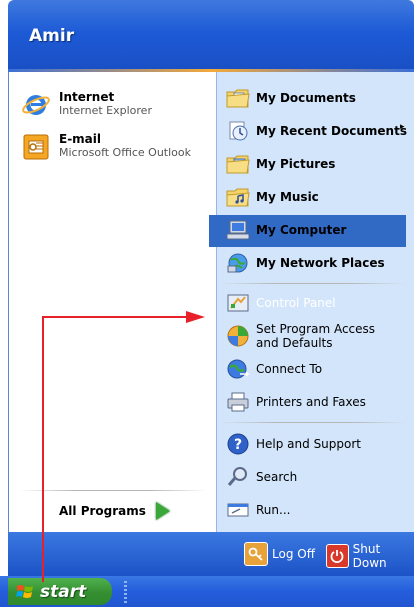 The width and height of the screenshot is (414, 607). What do you see at coordinates (24, 591) in the screenshot?
I see `windows-logo-icon` at bounding box center [24, 591].